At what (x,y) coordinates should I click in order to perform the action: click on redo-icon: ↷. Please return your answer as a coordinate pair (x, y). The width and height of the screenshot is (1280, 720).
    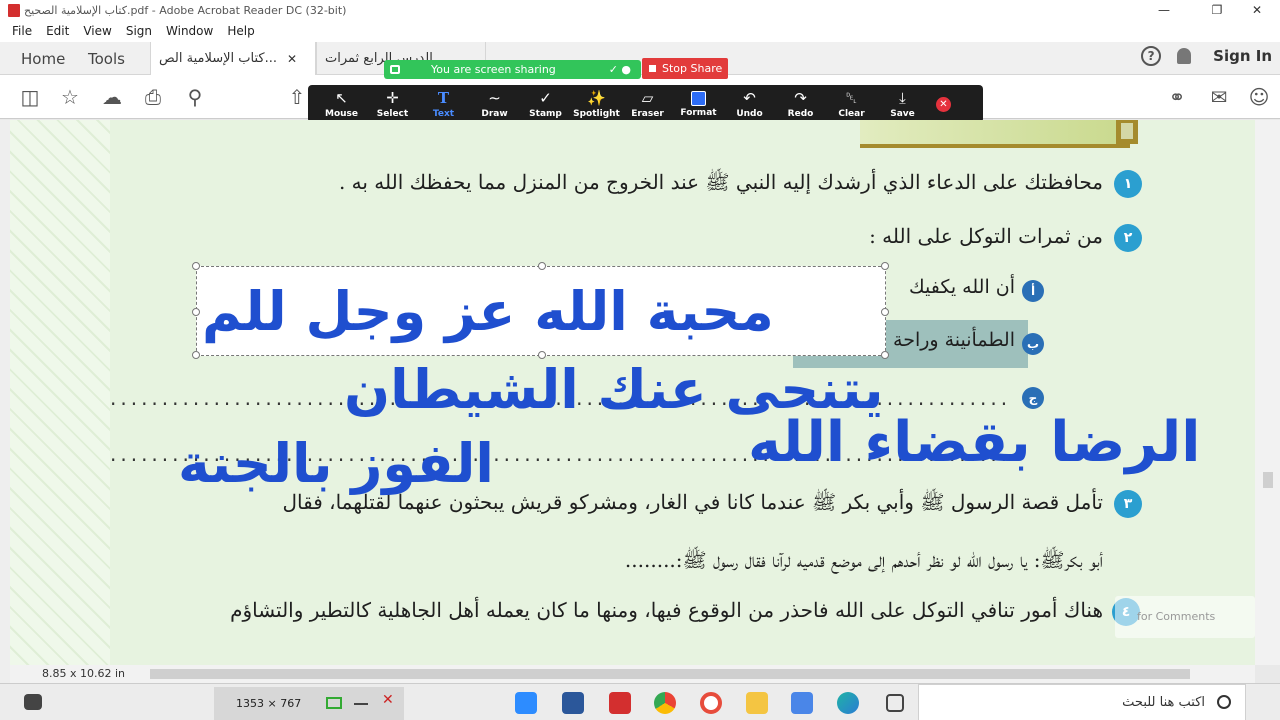
    Looking at the image, I should click on (800, 98).